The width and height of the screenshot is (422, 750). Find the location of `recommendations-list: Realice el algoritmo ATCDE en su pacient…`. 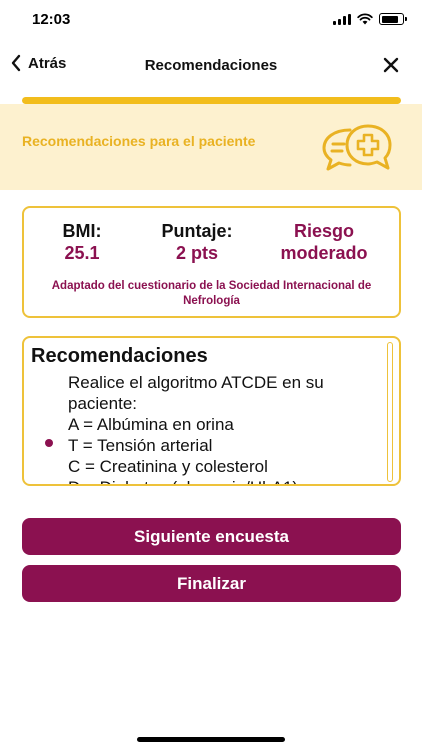

recommendations-list: Realice el algoritmo ATCDE en su pacient… is located at coordinates (218, 428).